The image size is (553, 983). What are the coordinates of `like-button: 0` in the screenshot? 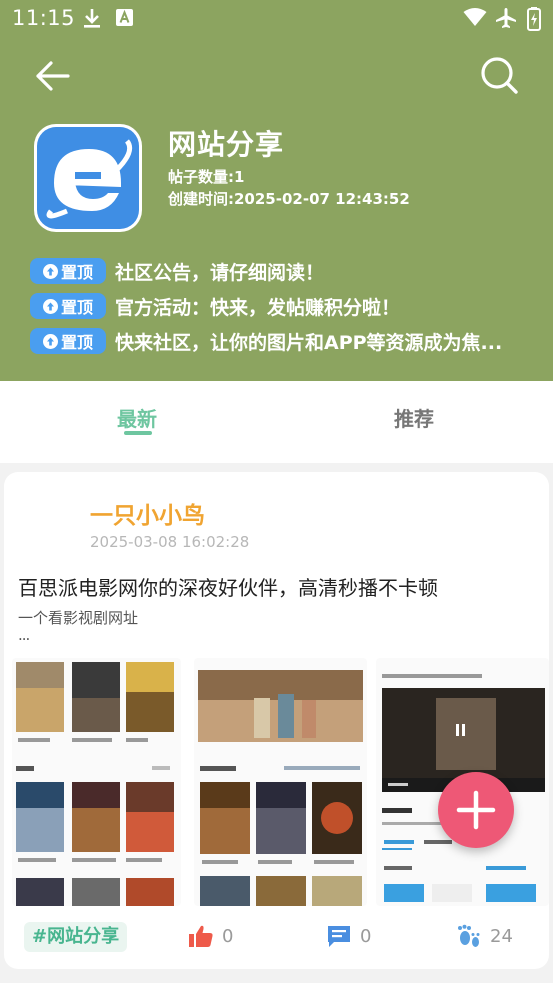 It's located at (210, 936).